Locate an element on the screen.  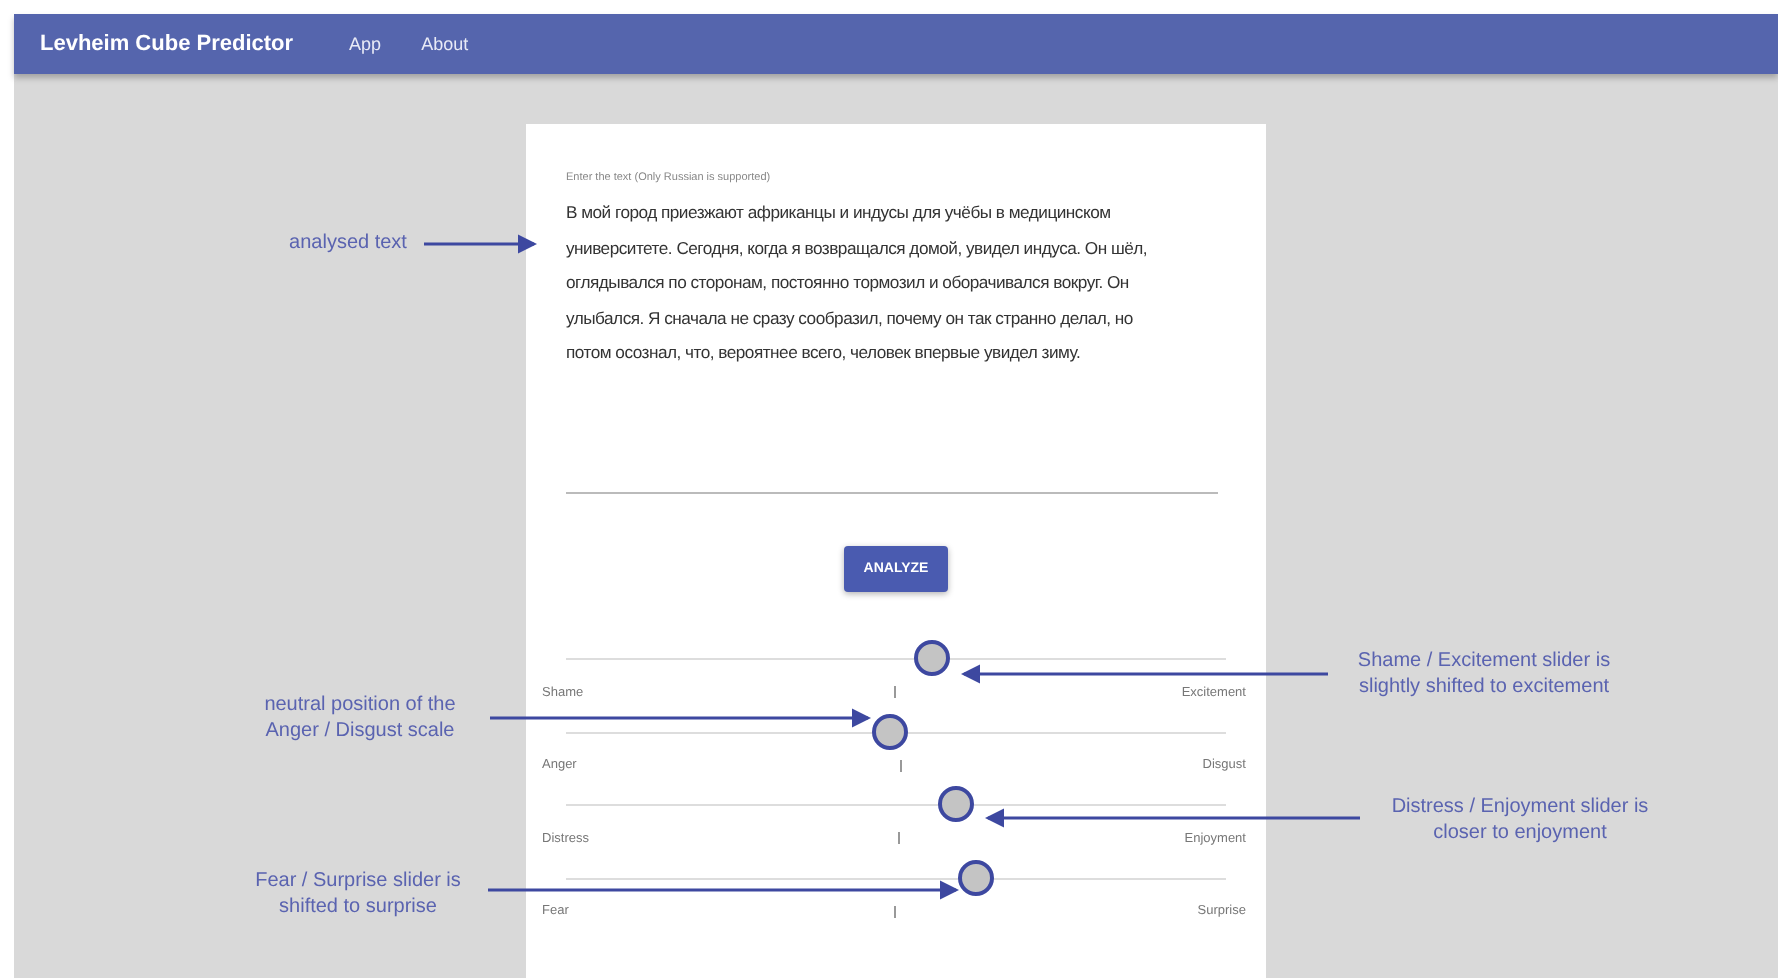
annotation-text: Distress / Enjoyment slider is closer to enjoyment is located at coordinates (1520, 820).